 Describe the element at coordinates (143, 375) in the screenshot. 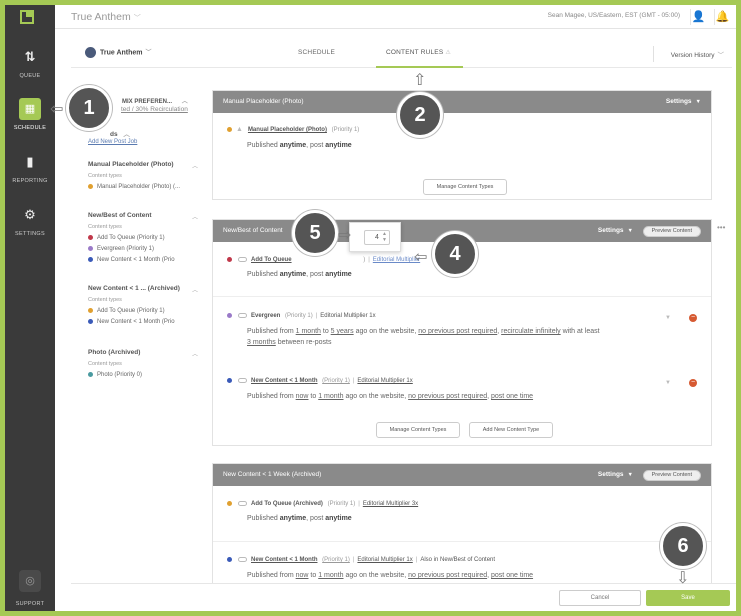

I see `list-item: Photo (Priority 0)` at that location.